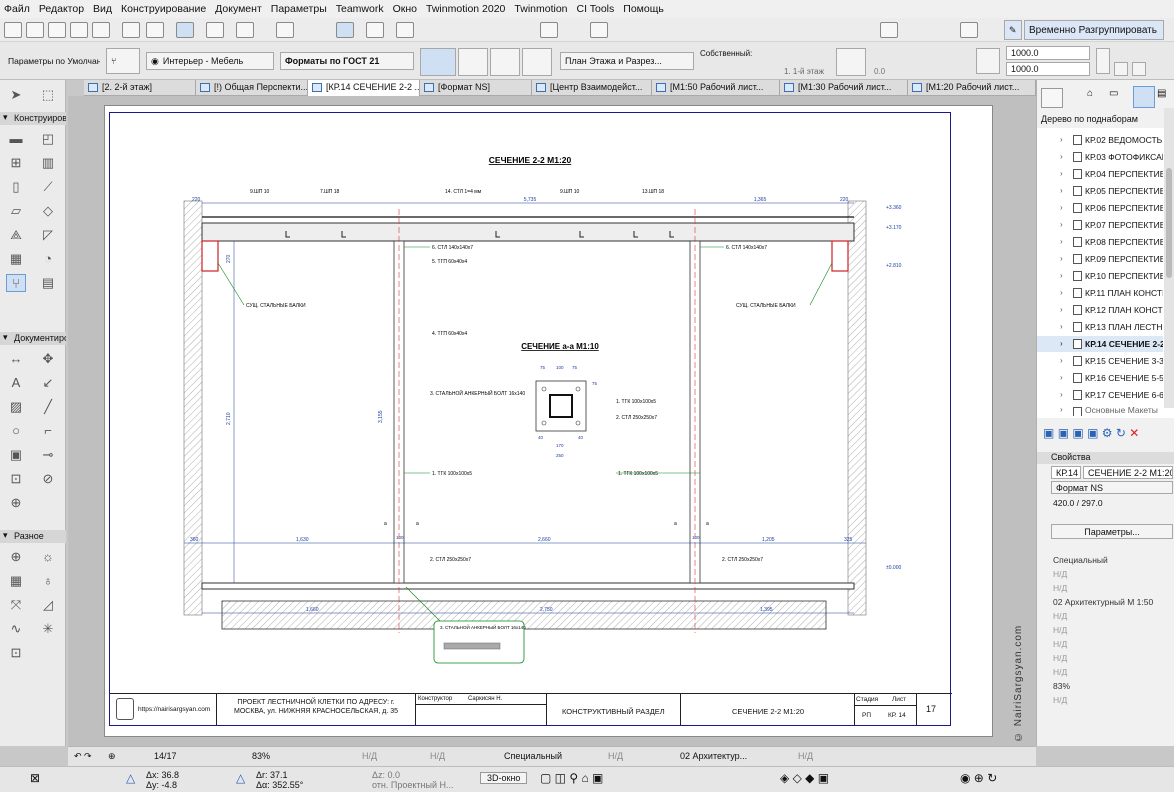  Describe the element at coordinates (16, 653) in the screenshot. I see `camera-tool-icon: ⊡` at that location.